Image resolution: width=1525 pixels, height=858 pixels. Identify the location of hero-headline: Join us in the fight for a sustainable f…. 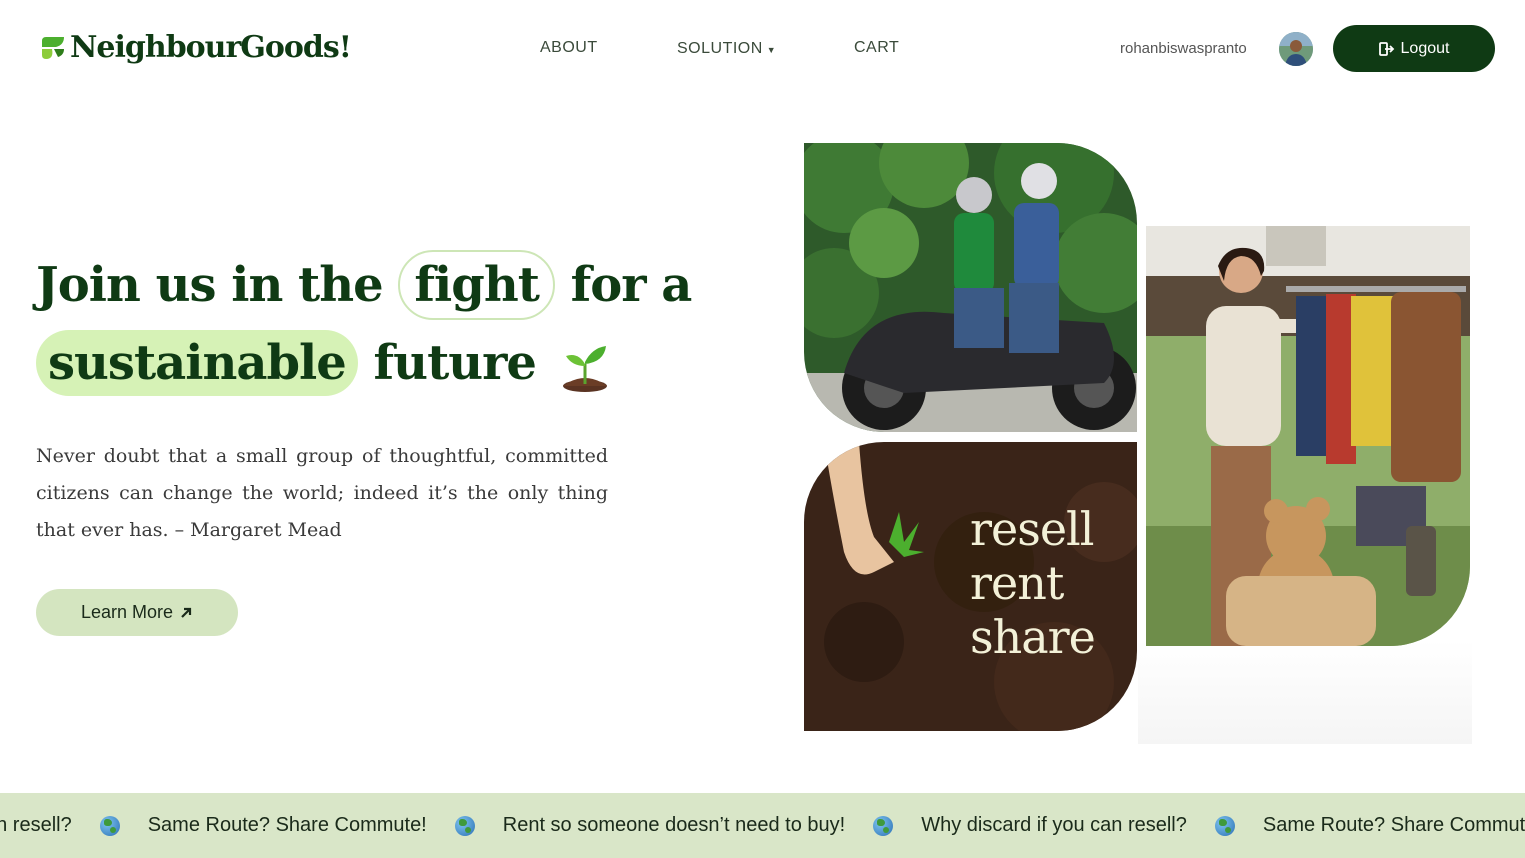
(364, 324).